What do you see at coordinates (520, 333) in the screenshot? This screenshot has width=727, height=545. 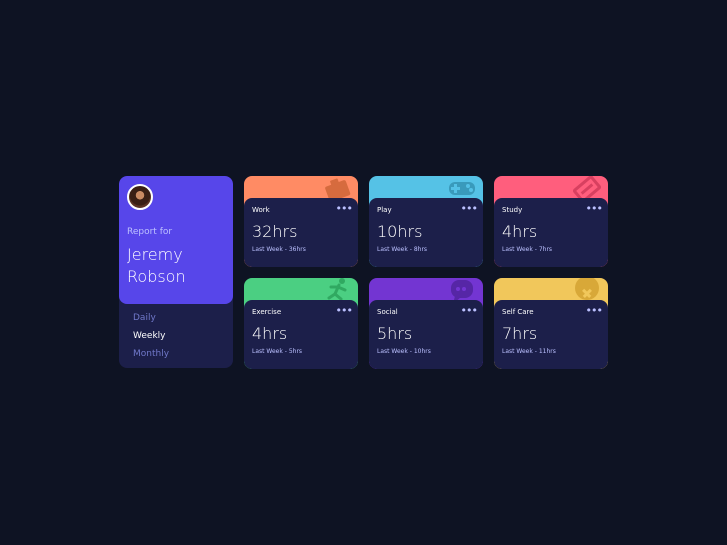 I see `current-hours: 7hrs` at bounding box center [520, 333].